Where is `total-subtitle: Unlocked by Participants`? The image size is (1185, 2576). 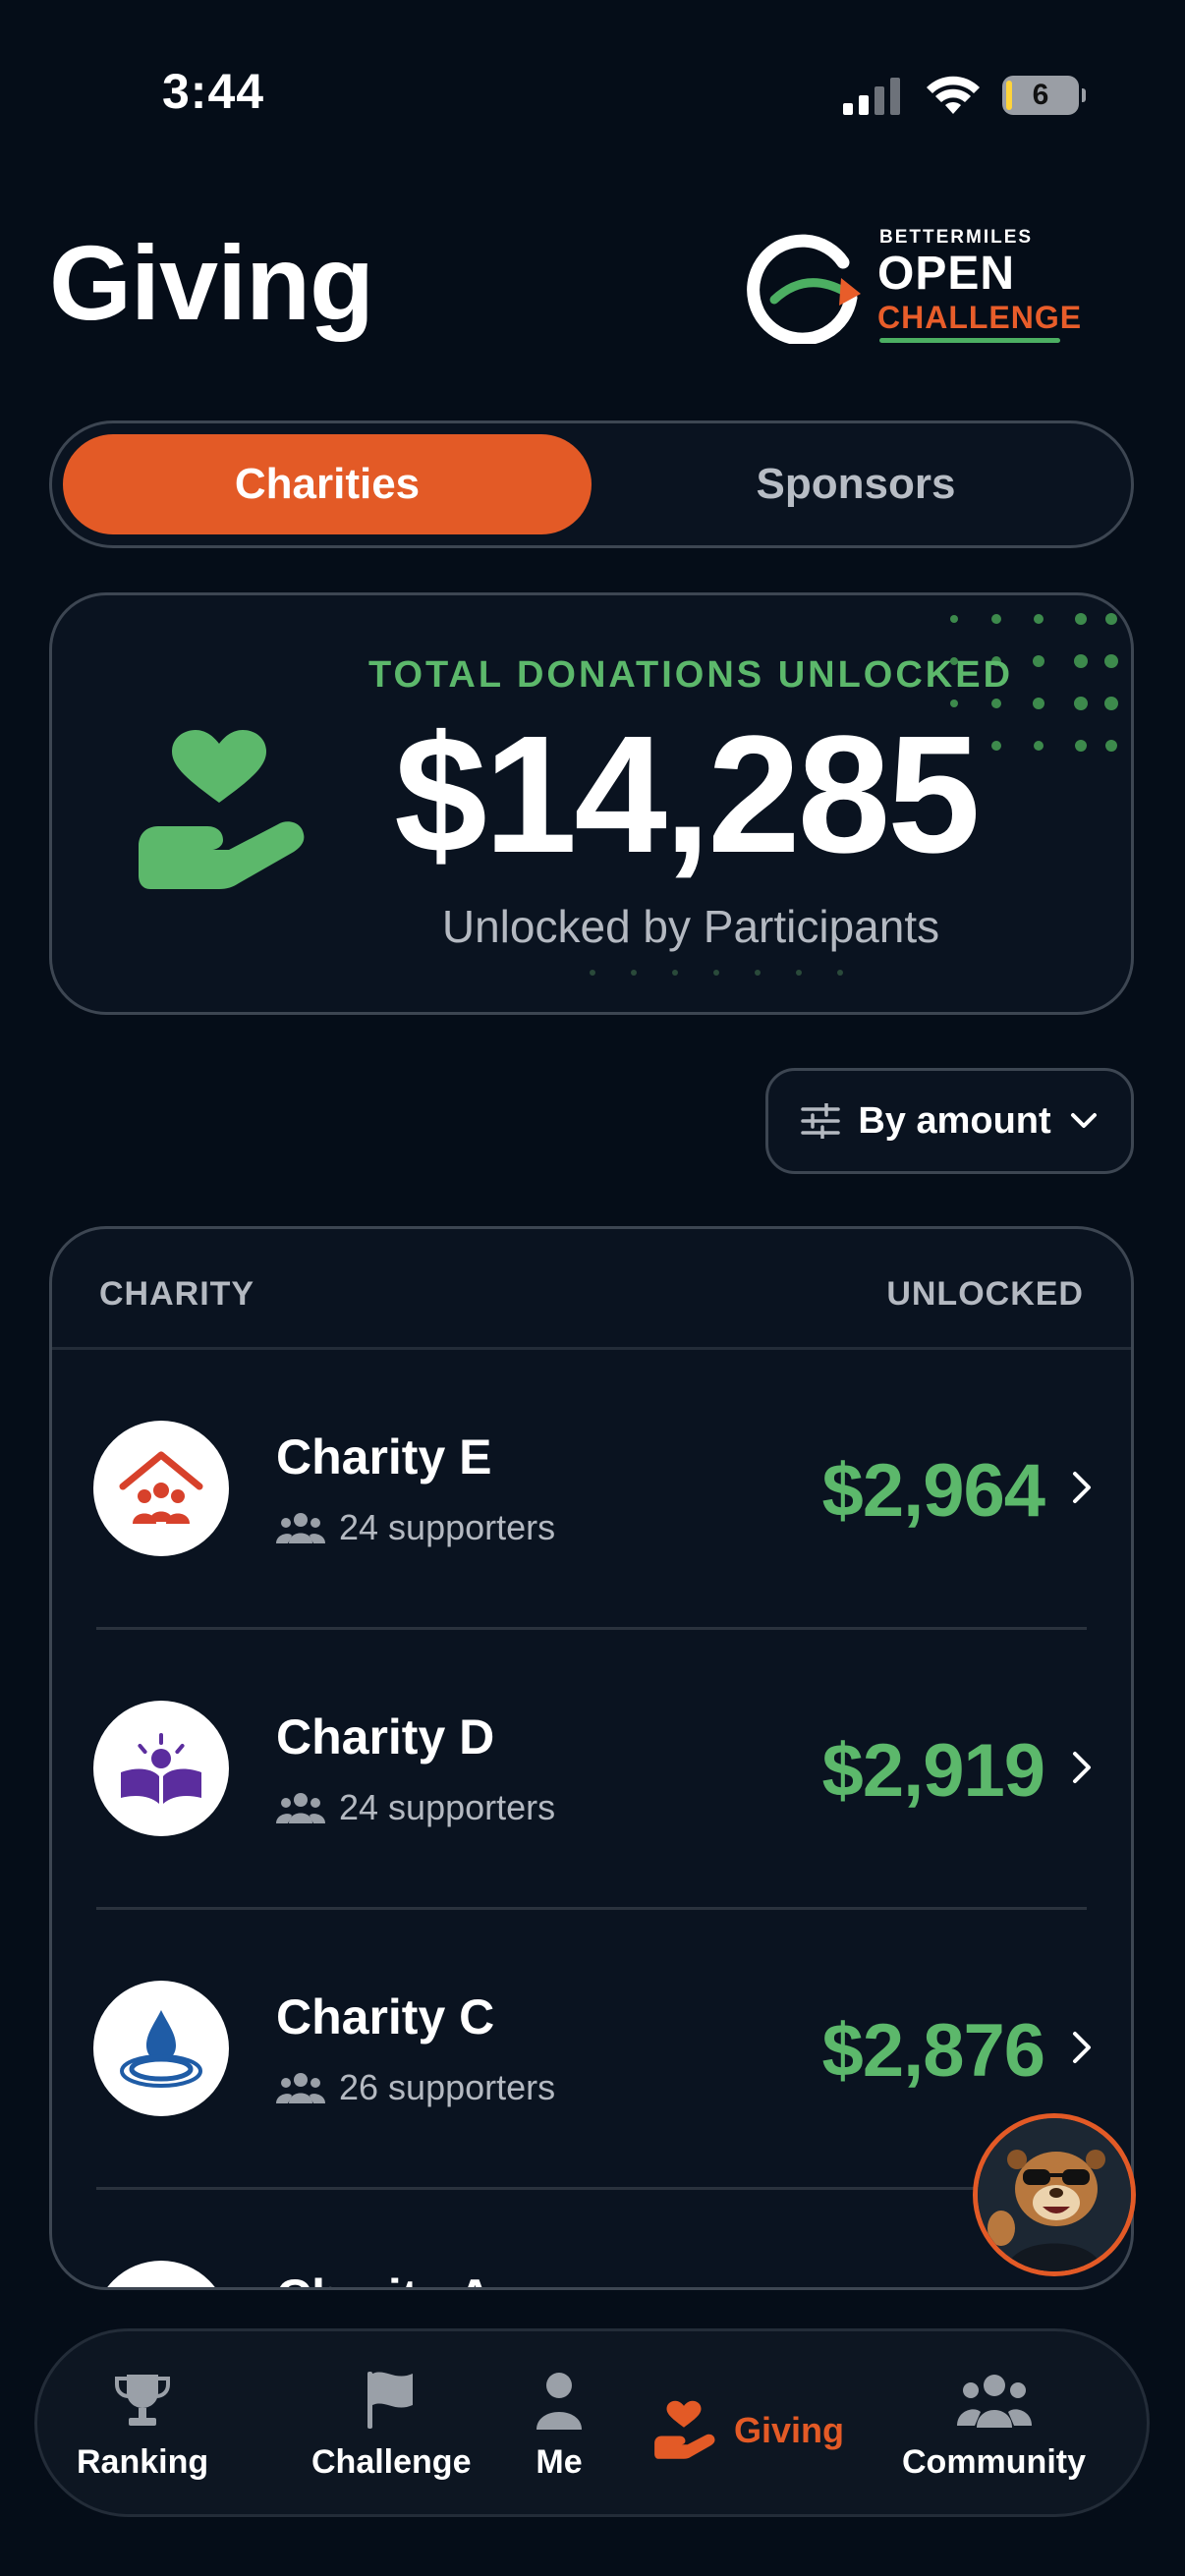
total-subtitle: Unlocked by Participants is located at coordinates (691, 926).